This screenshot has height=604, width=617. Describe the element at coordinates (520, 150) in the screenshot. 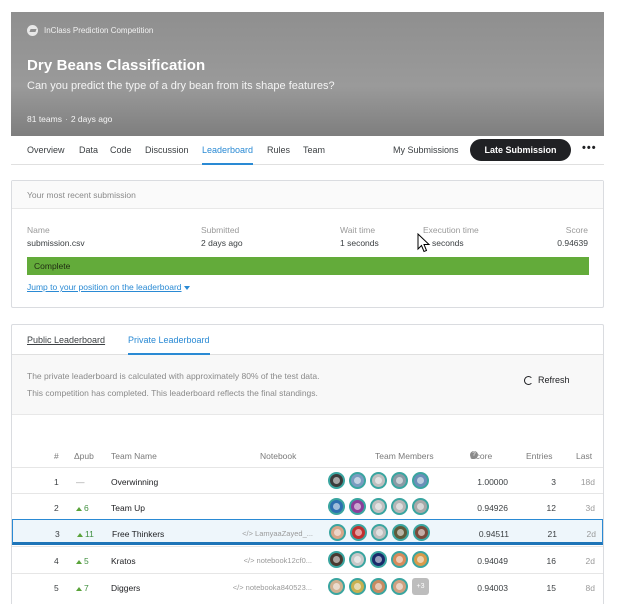

I see `late-submission-button: Late Submission` at that location.